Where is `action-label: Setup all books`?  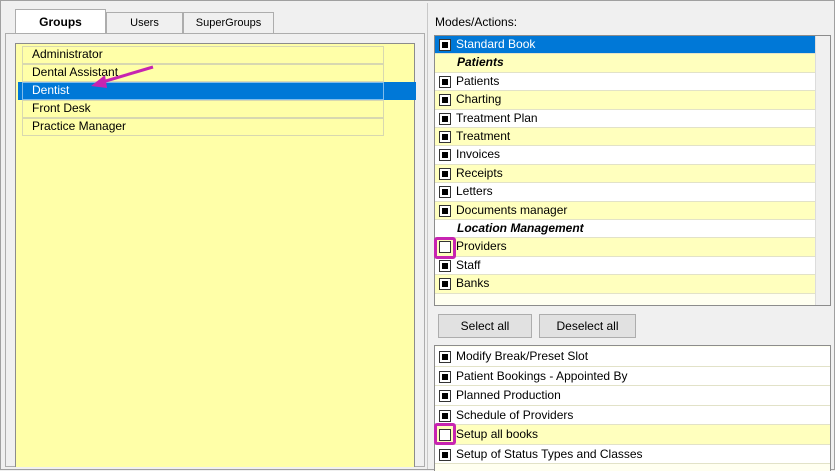 action-label: Setup all books is located at coordinates (497, 434).